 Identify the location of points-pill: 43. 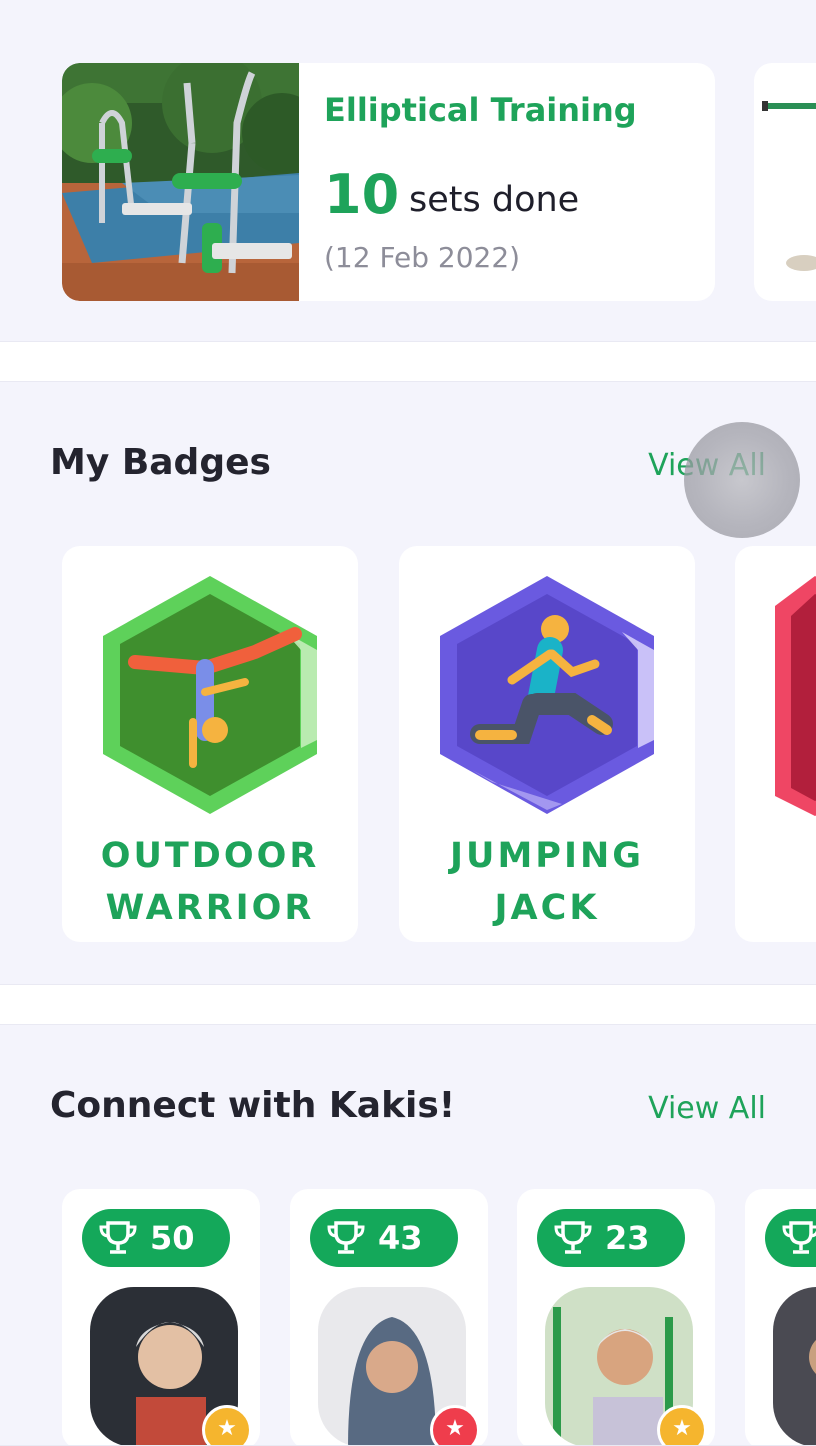
(384, 1238).